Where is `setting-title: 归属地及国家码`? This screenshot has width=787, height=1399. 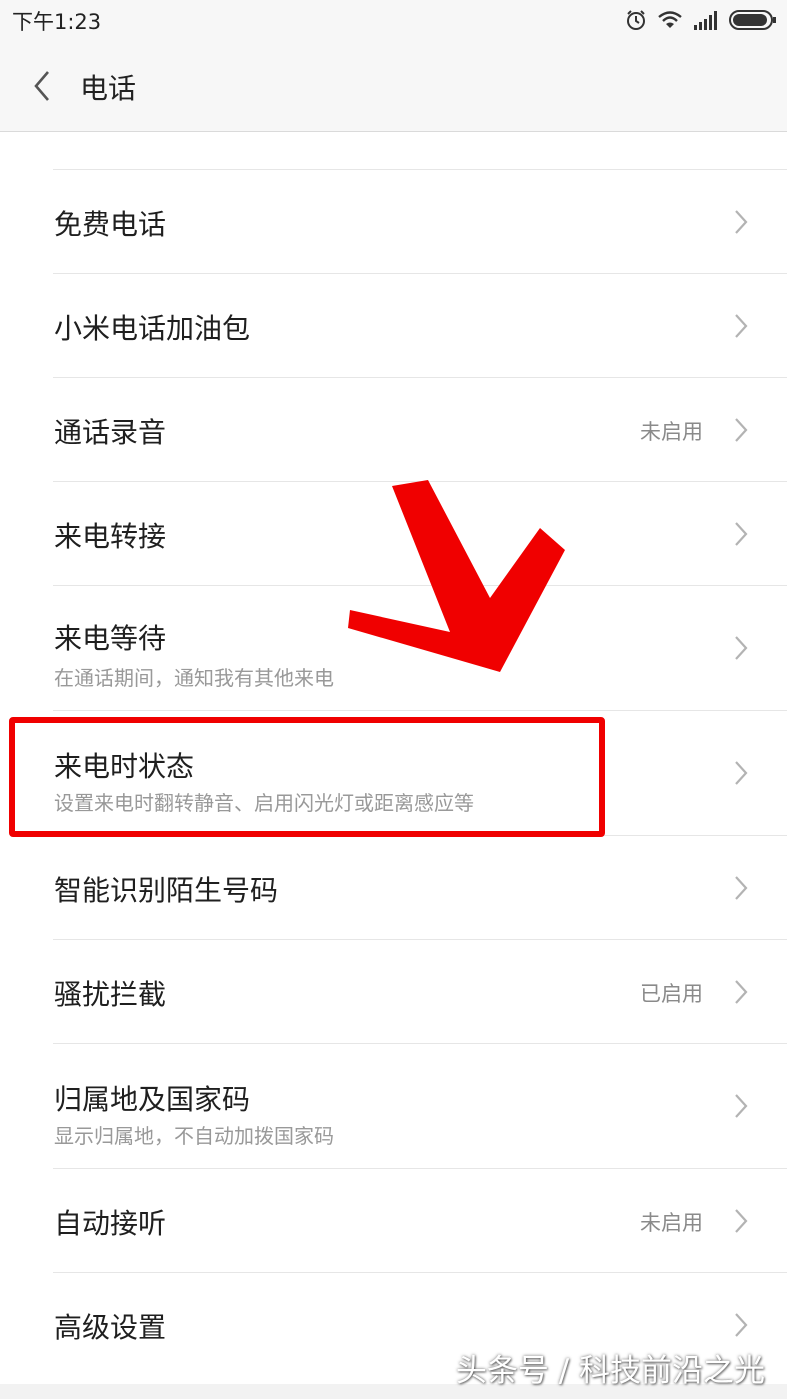 setting-title: 归属地及国家码 is located at coordinates (152, 1099).